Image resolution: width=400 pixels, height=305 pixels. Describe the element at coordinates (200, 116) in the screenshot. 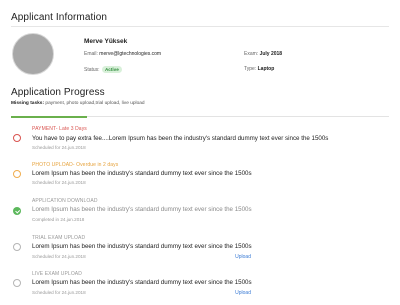

I see `progress-bar` at that location.